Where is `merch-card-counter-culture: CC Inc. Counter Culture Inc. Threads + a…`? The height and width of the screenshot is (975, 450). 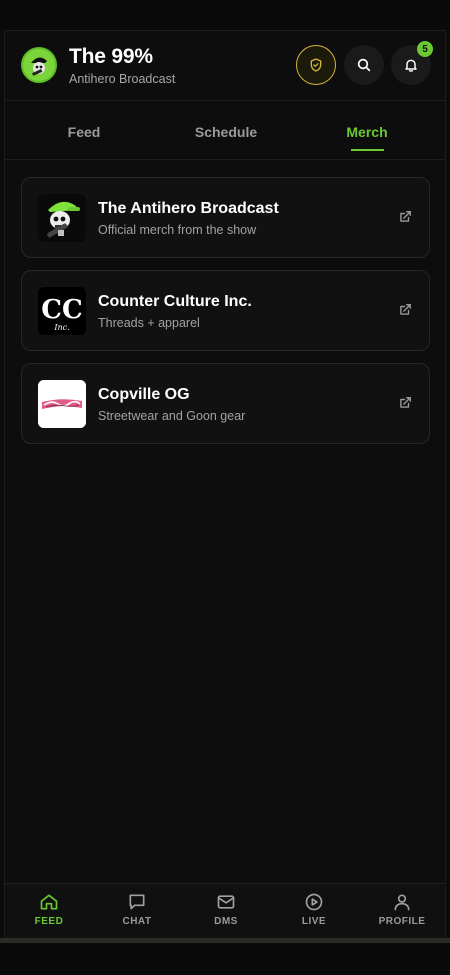 merch-card-counter-culture: CC Inc. Counter Culture Inc. Threads + a… is located at coordinates (225, 310).